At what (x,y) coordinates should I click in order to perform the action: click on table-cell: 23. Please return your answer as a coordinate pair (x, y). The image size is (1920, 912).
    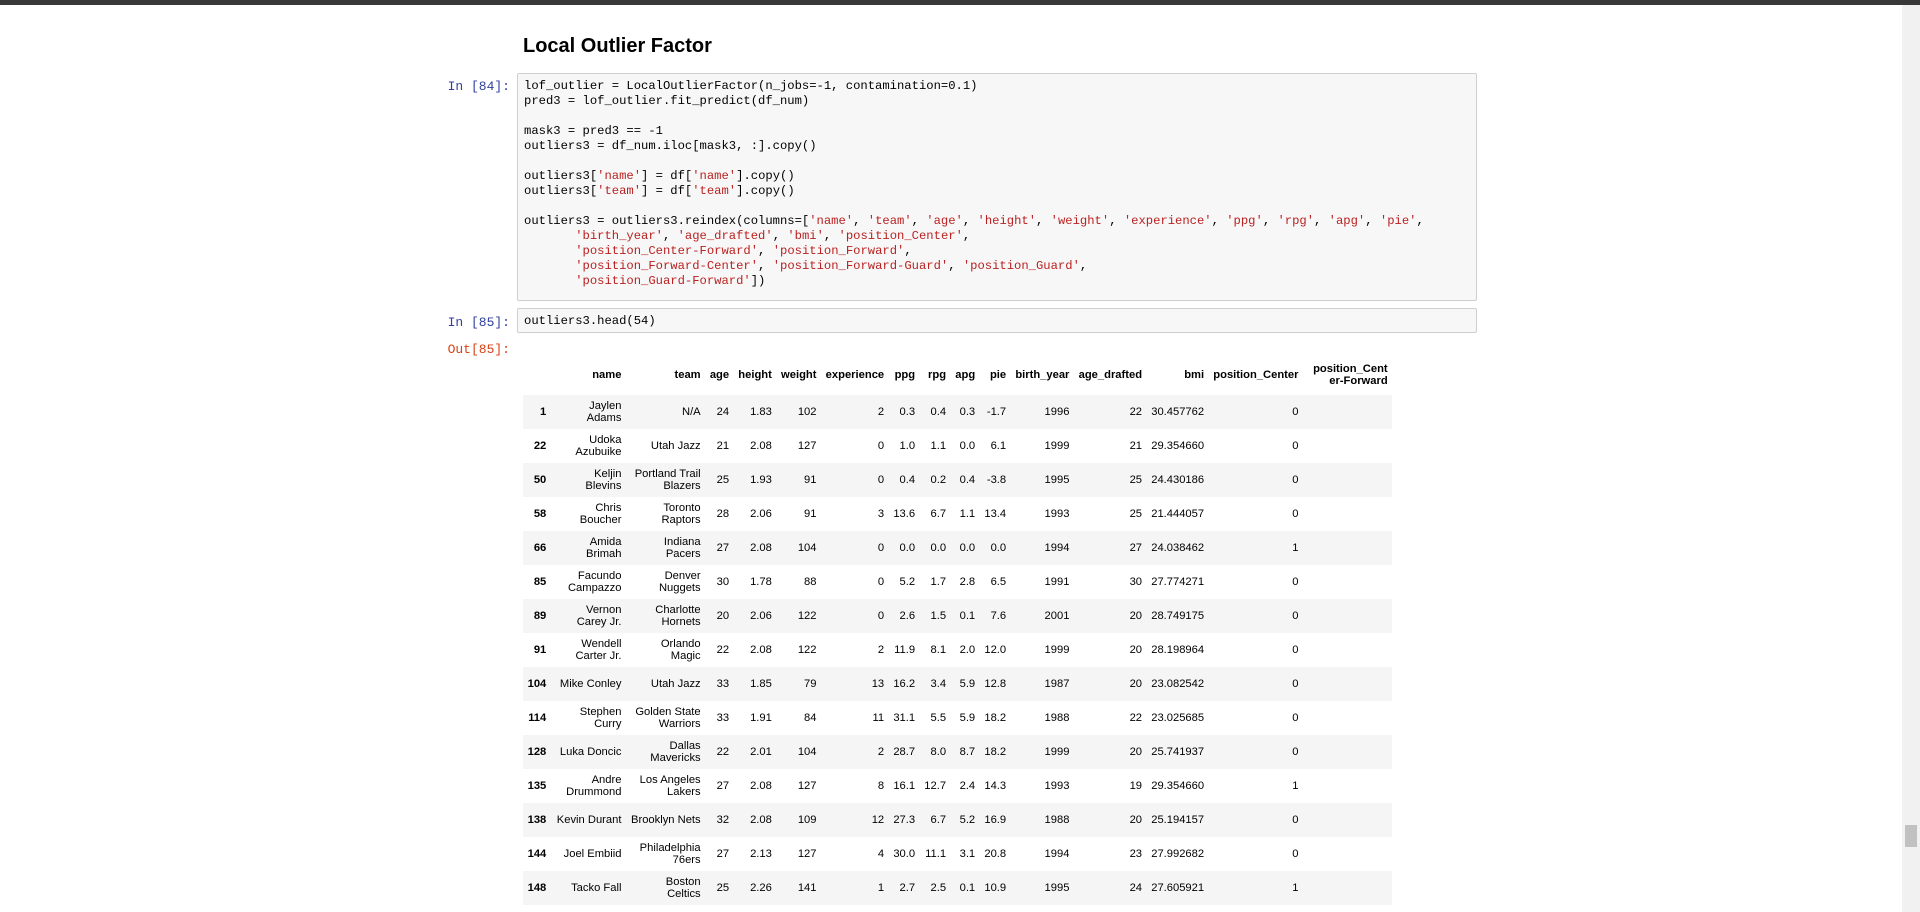
    Looking at the image, I should click on (1136, 854).